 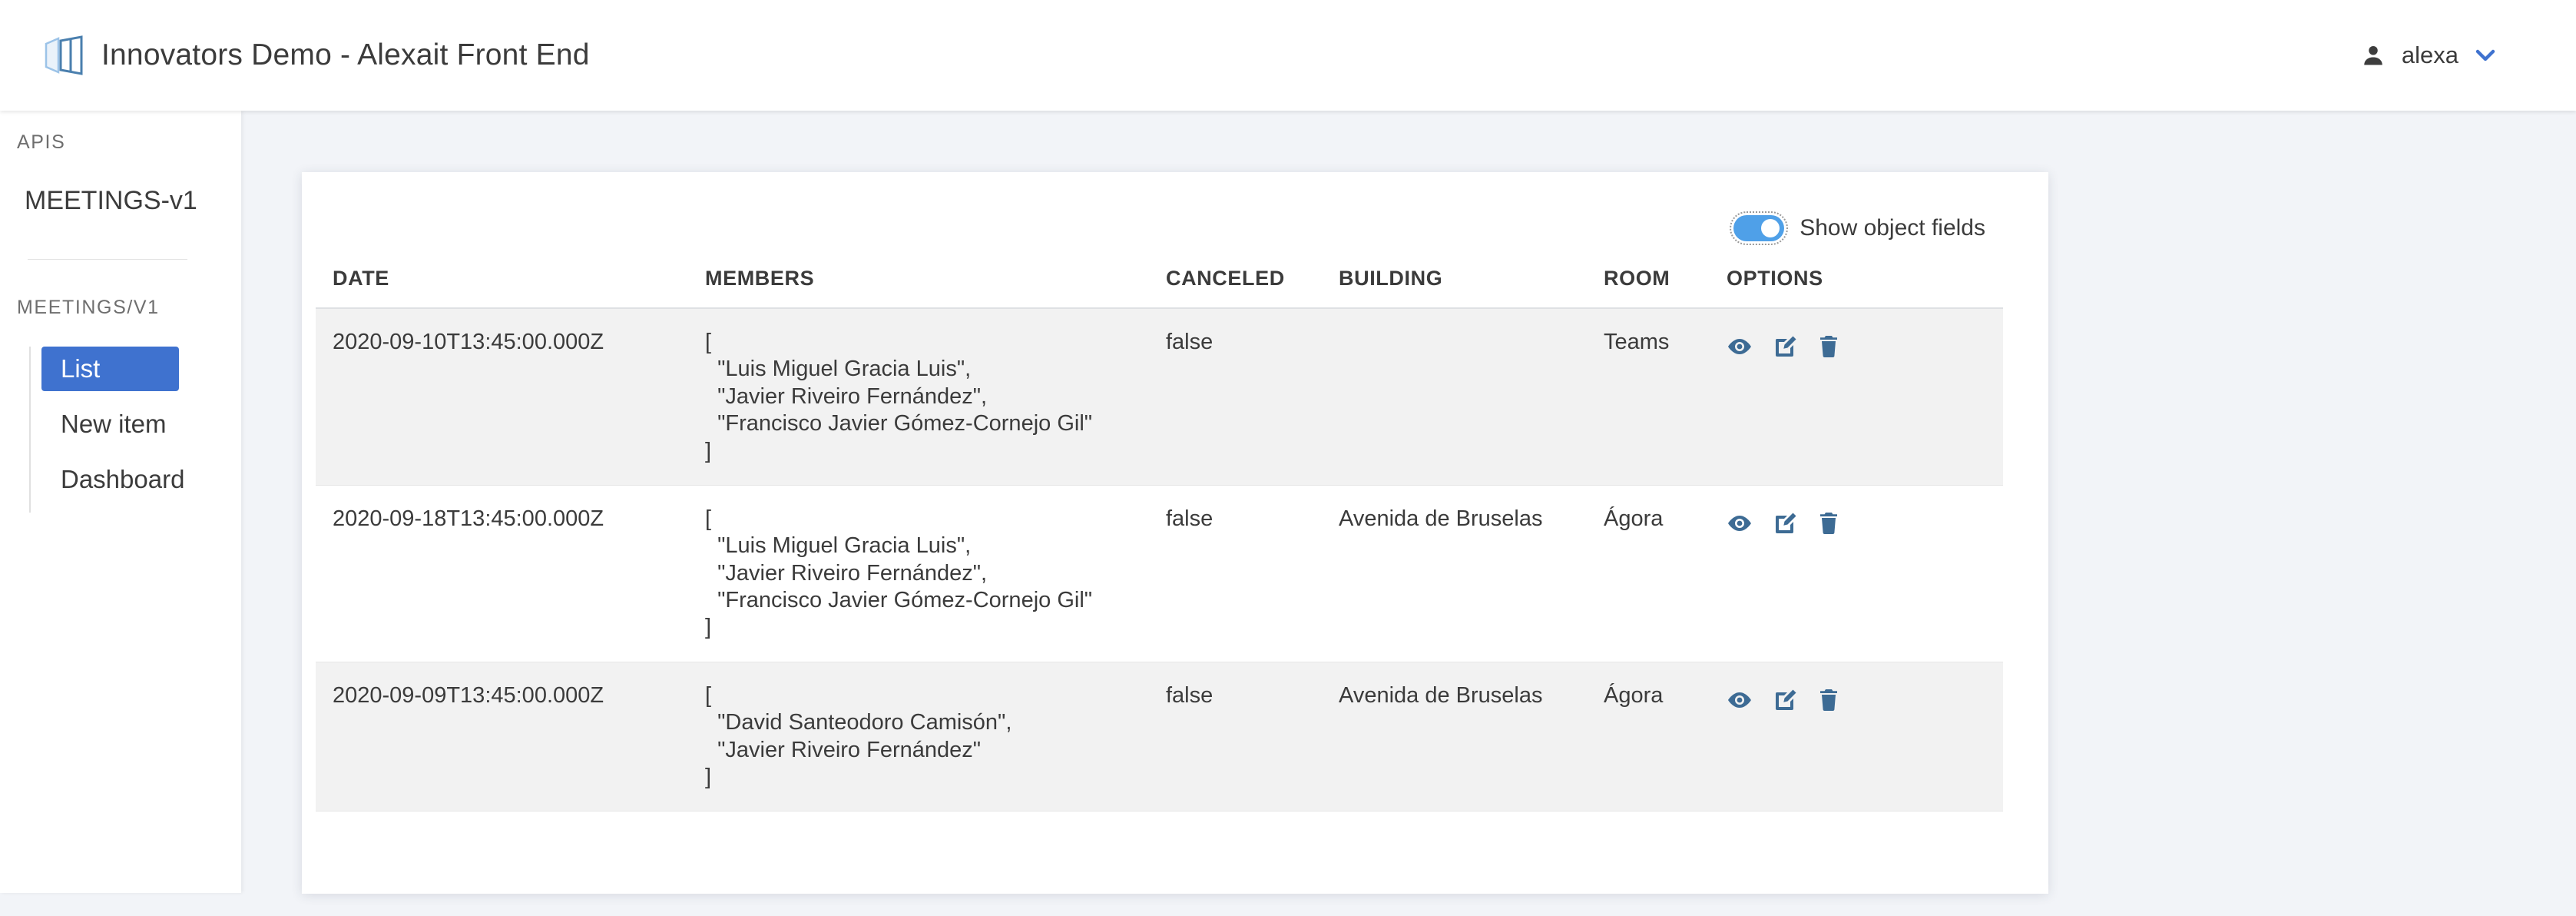 What do you see at coordinates (1472, 397) in the screenshot?
I see `cell-building` at bounding box center [1472, 397].